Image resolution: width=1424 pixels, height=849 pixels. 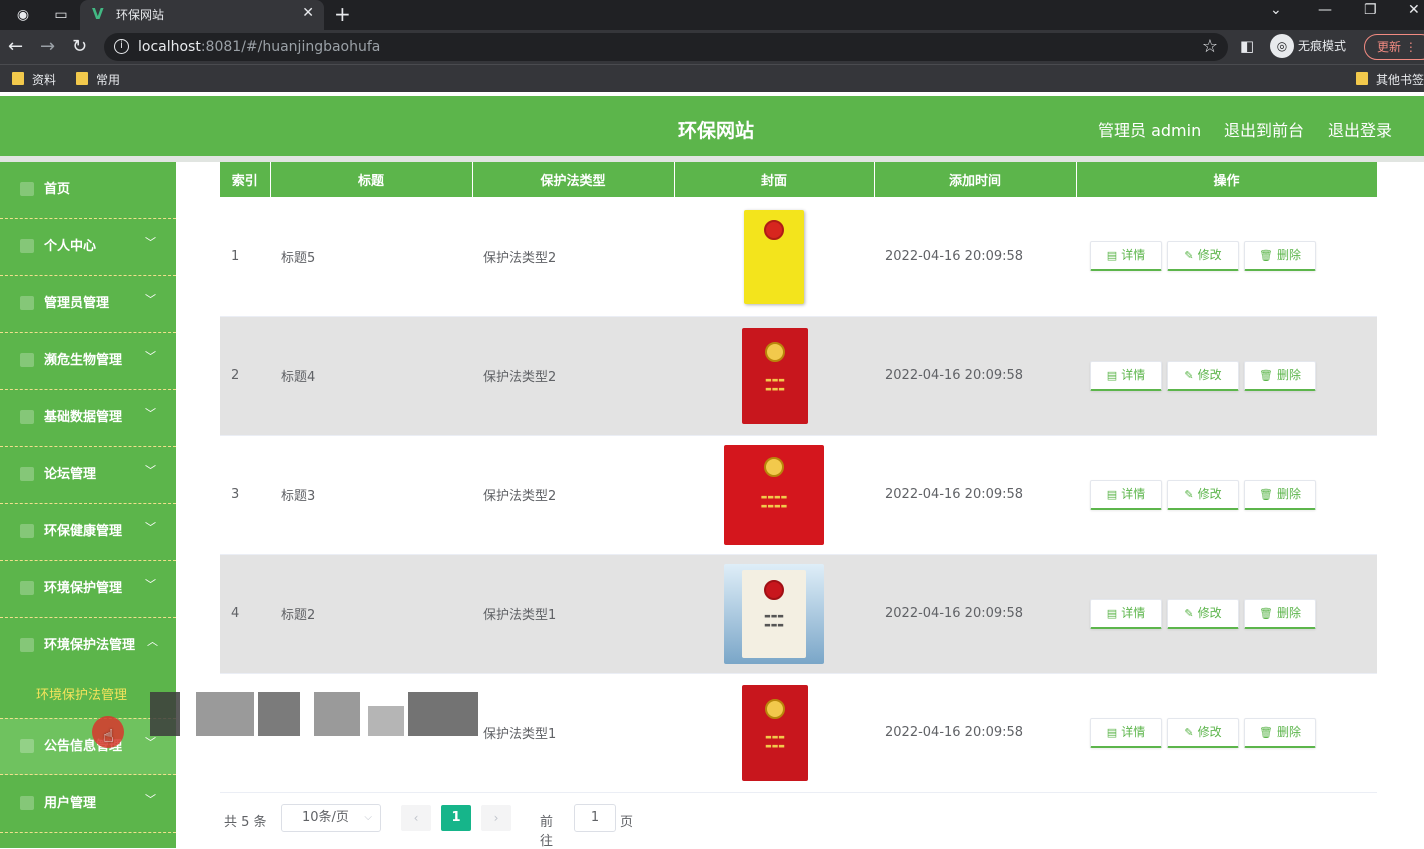 What do you see at coordinates (1414, 10) in the screenshot?
I see `close-window-button: ✕` at bounding box center [1414, 10].